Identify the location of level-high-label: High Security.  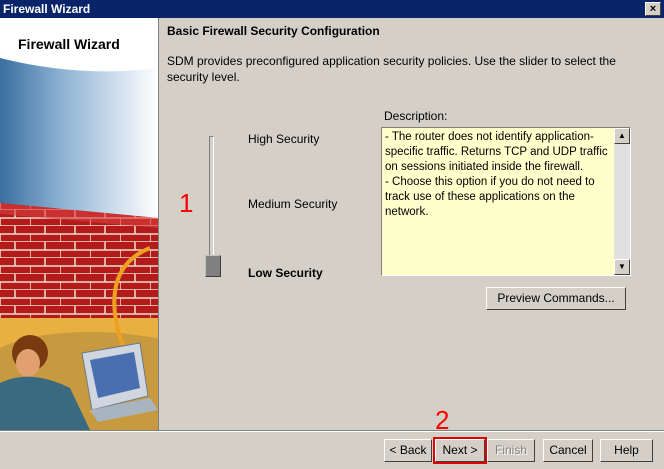
(284, 139).